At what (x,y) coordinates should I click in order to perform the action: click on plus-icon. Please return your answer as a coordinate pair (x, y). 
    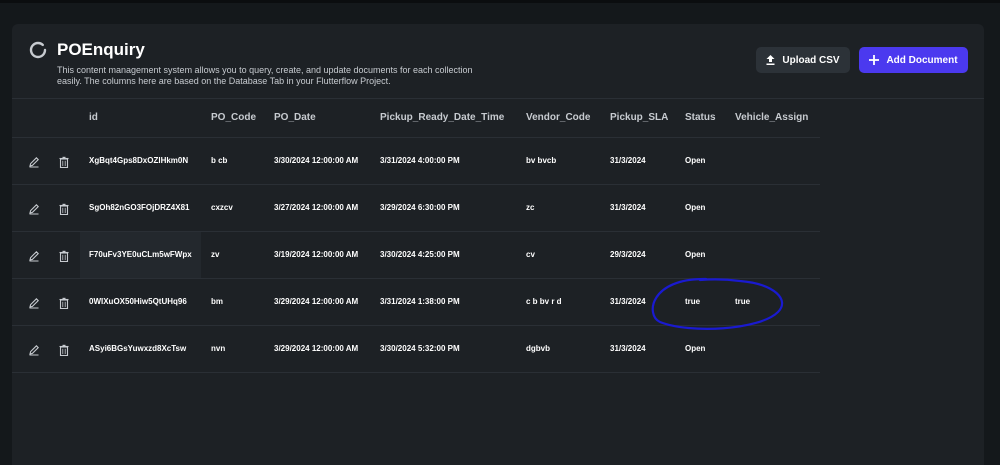
    Looking at the image, I should click on (874, 60).